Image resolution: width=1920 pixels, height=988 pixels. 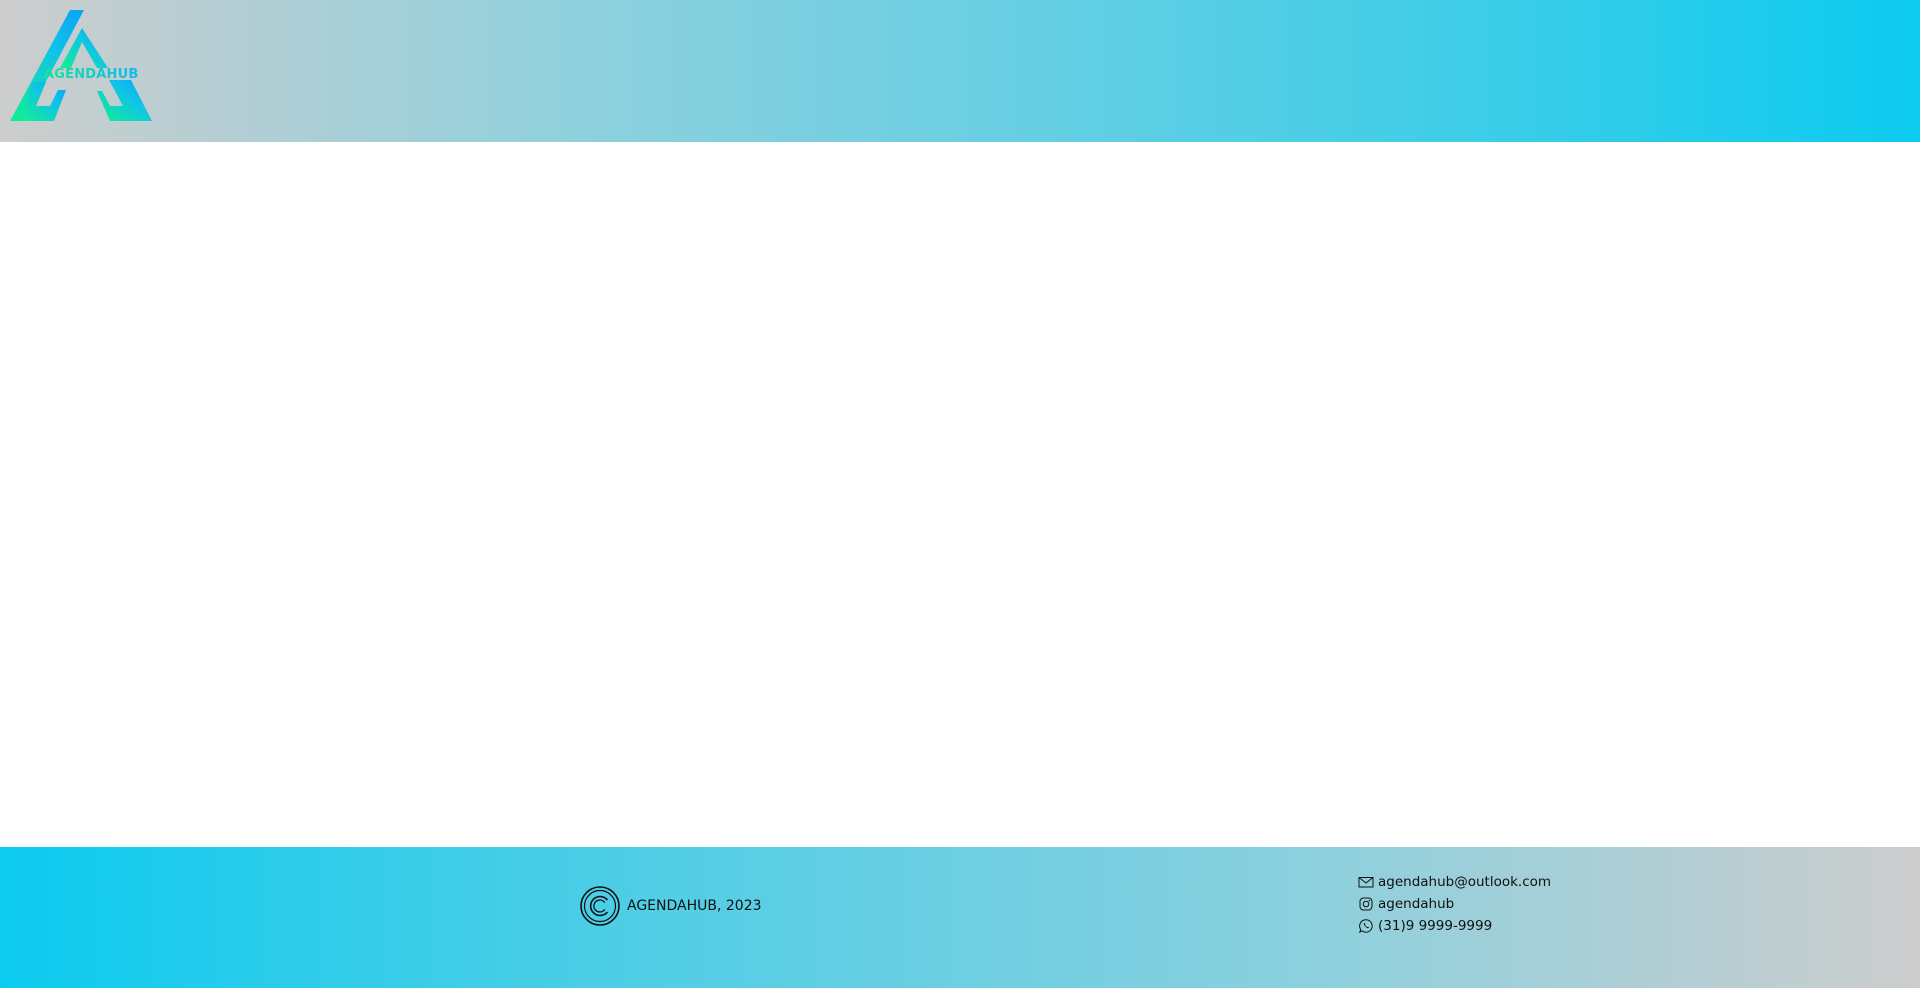 I want to click on logo-text: AGENDAHUB, so click(x=91, y=74).